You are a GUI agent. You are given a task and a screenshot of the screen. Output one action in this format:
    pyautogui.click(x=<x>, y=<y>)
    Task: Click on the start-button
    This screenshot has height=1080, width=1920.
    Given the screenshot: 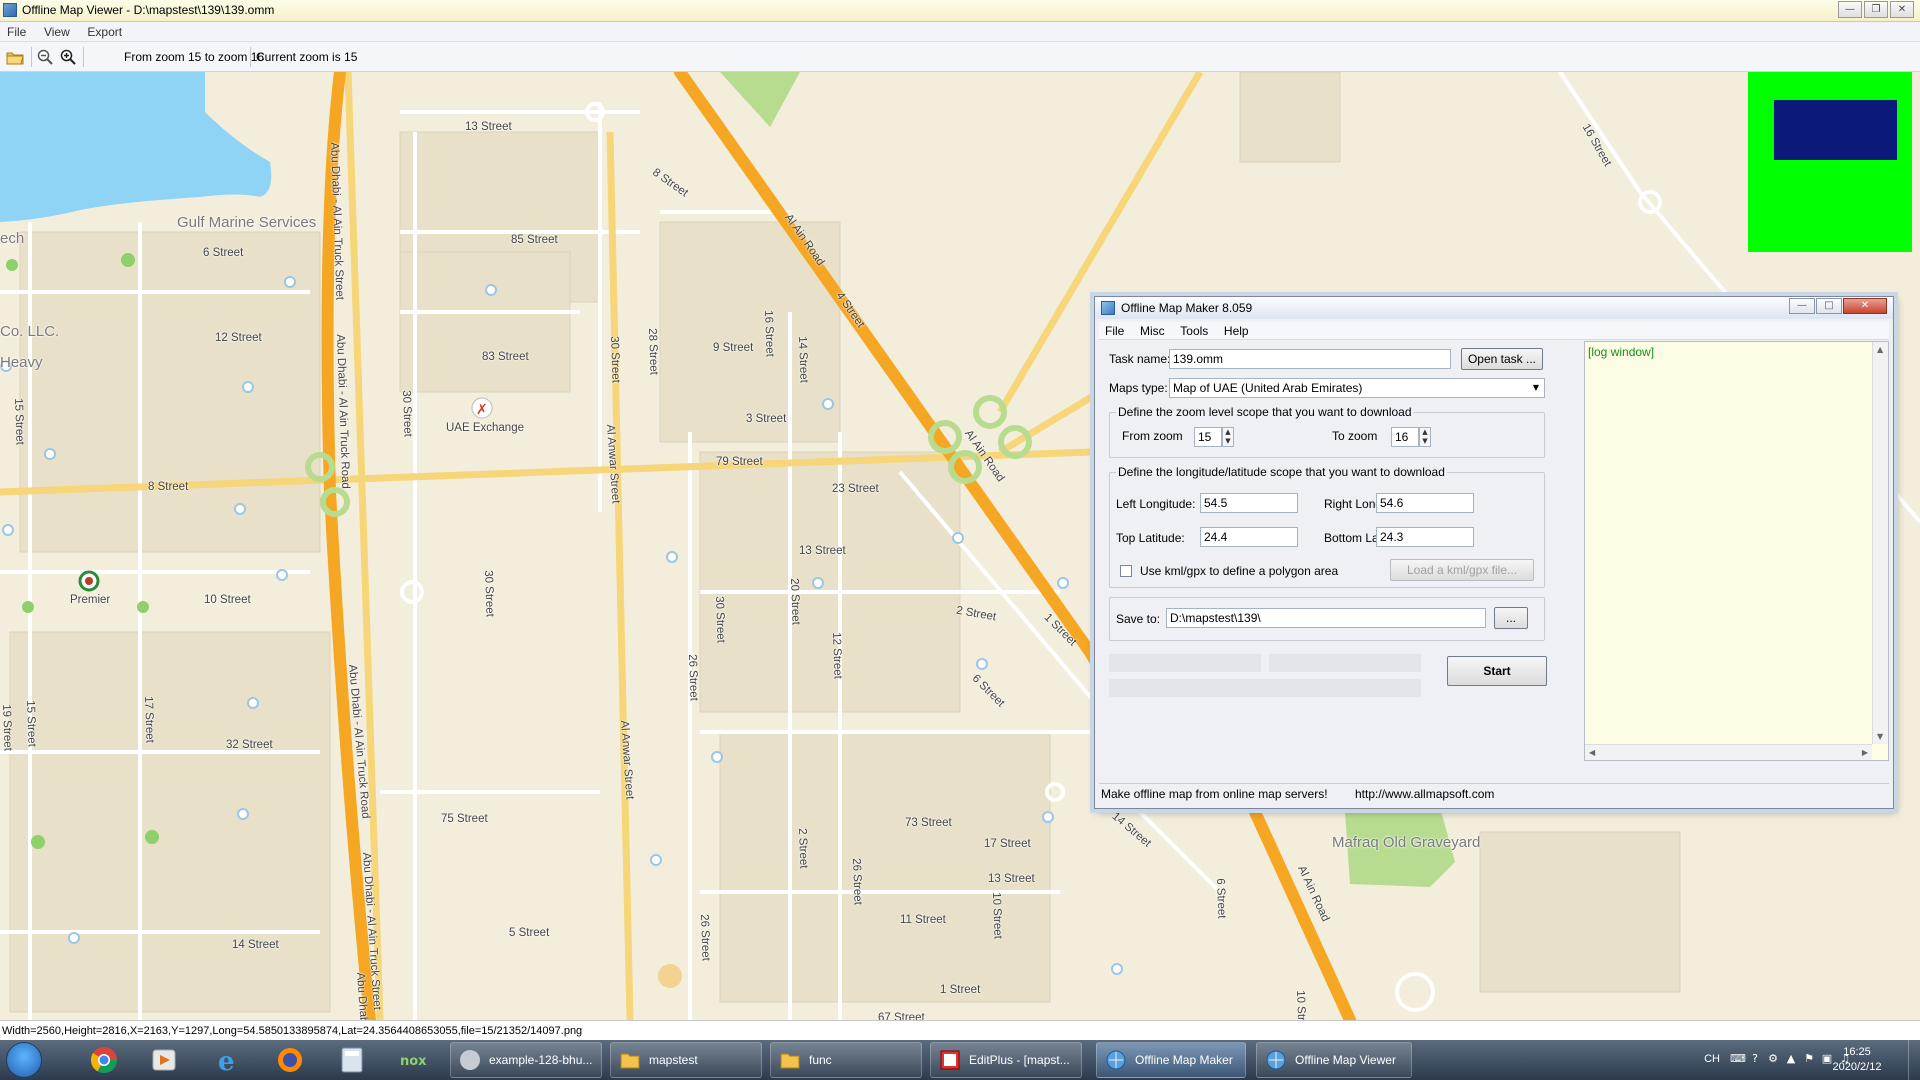 What is the action you would take?
    pyautogui.click(x=24, y=1060)
    